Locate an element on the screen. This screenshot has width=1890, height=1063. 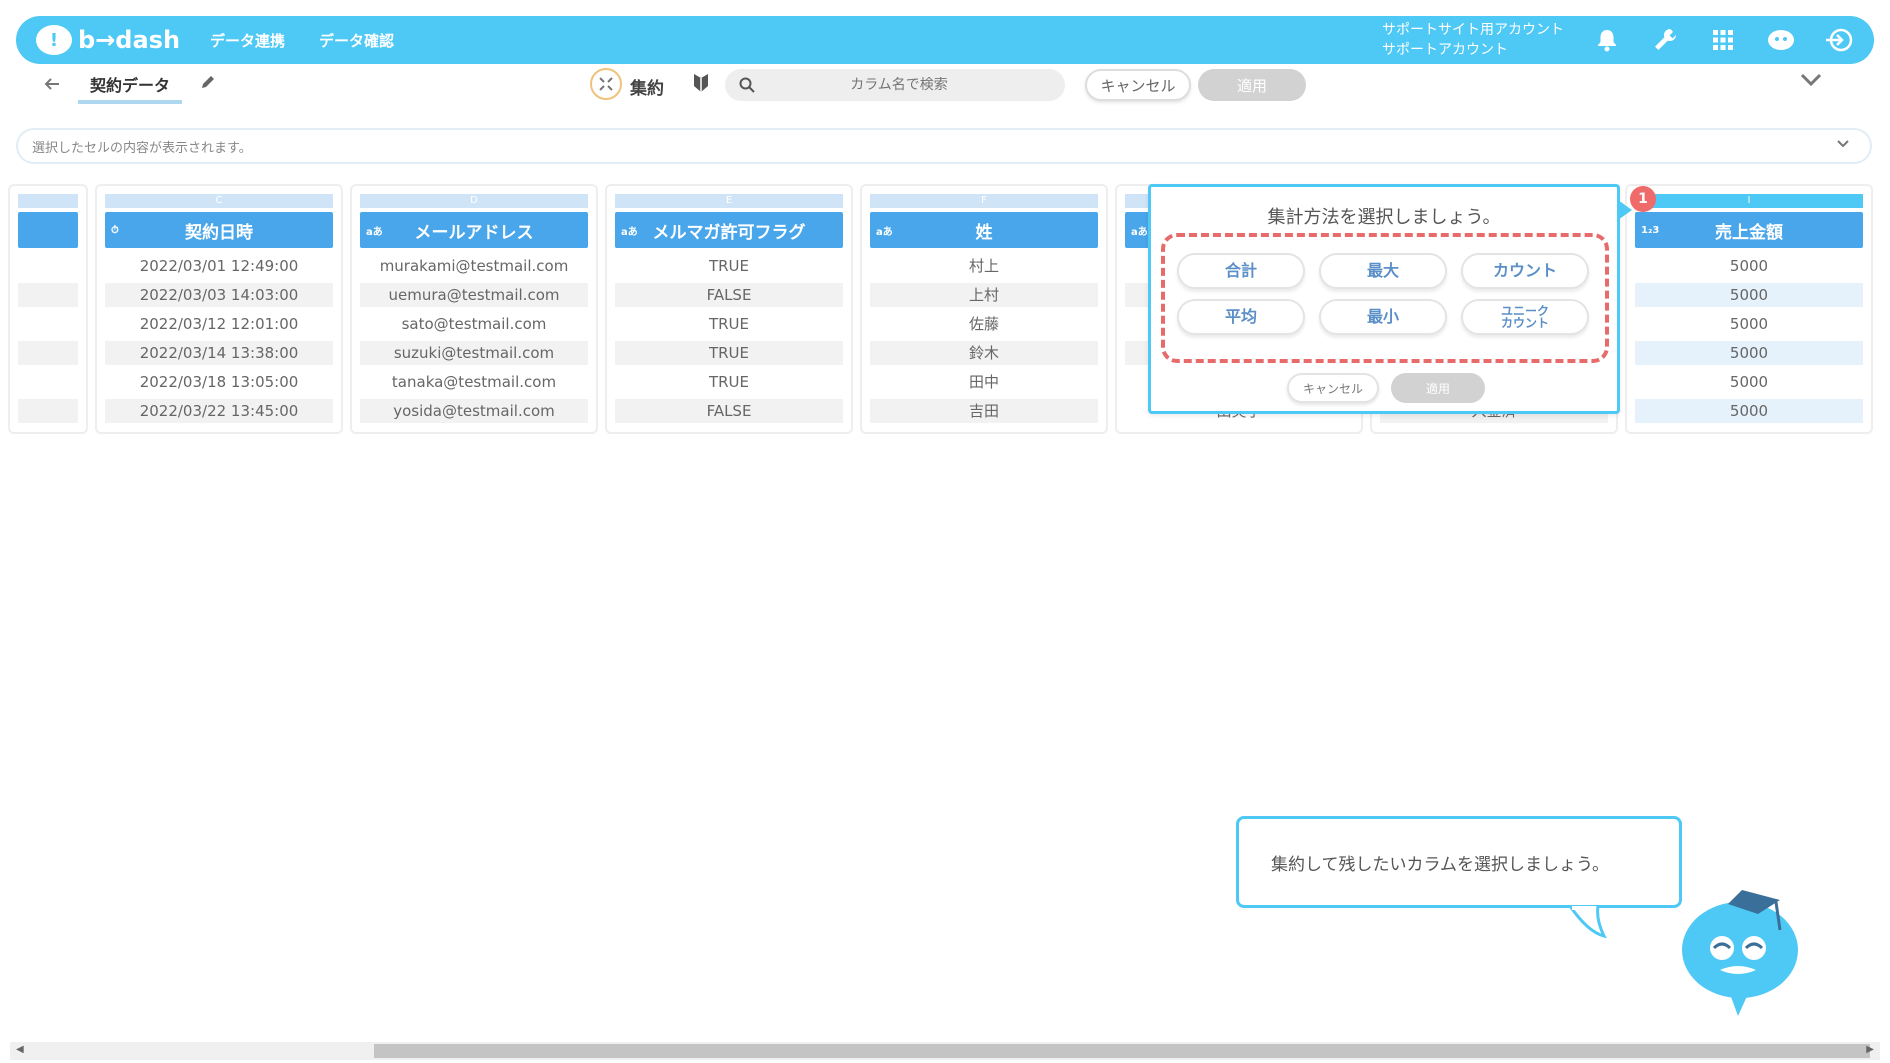
account-line1: サポートサイト用アカウント is located at coordinates (1473, 30).